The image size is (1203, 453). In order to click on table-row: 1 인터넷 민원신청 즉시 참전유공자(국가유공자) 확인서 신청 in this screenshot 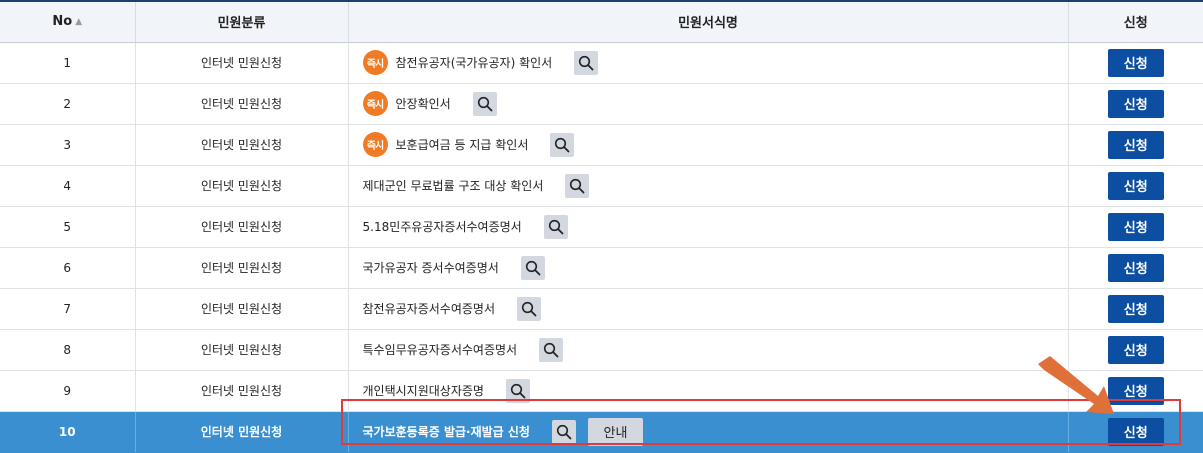, I will do `click(601, 63)`.